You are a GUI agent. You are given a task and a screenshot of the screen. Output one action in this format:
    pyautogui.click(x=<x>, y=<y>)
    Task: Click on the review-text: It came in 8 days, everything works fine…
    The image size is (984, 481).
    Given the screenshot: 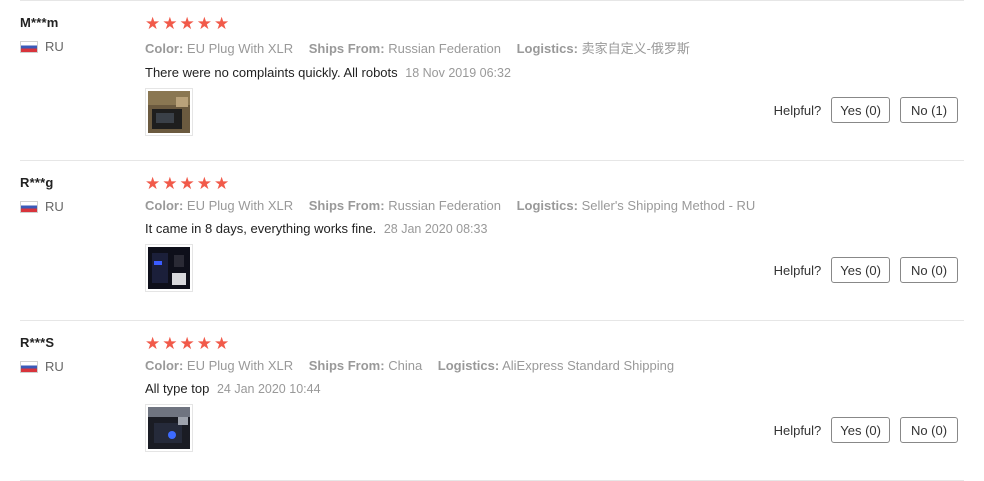 What is the action you would take?
    pyautogui.click(x=261, y=228)
    